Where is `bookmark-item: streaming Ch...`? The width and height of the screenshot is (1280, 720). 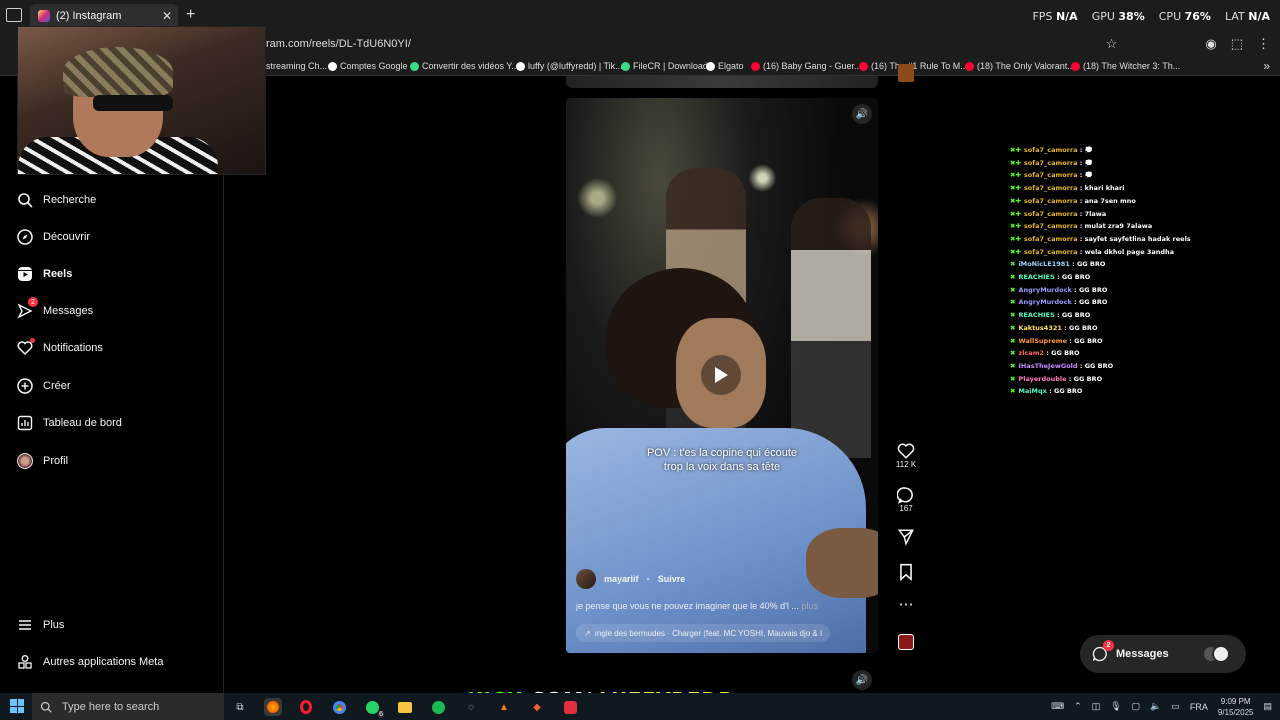
bookmark-item: streaming Ch... is located at coordinates (296, 66).